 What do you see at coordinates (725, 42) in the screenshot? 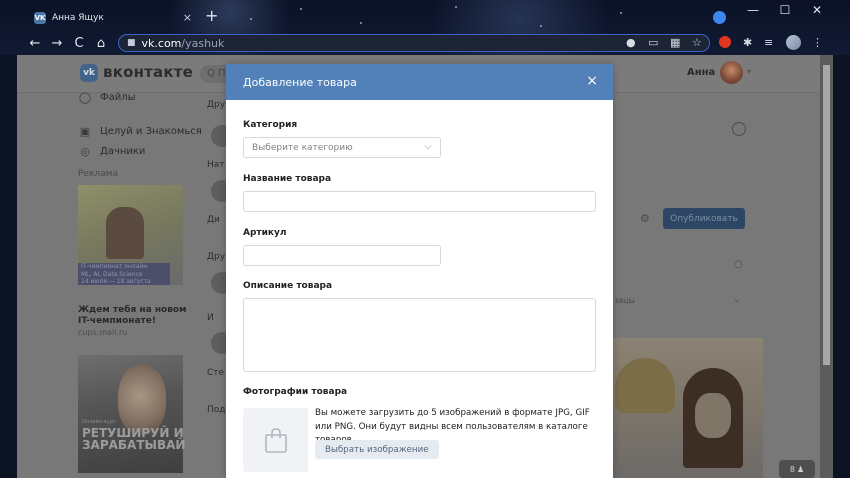
I see `extension-opera-icon` at bounding box center [725, 42].